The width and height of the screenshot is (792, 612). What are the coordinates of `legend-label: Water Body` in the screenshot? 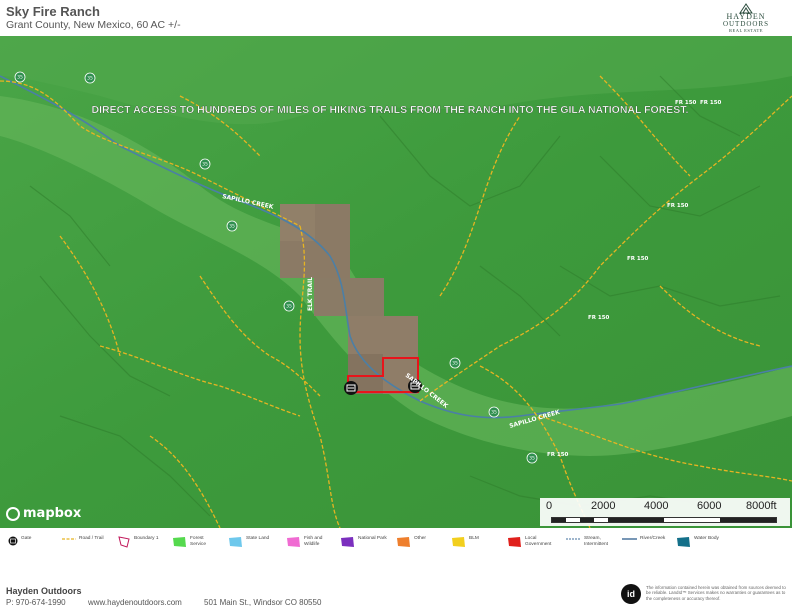 It's located at (706, 538).